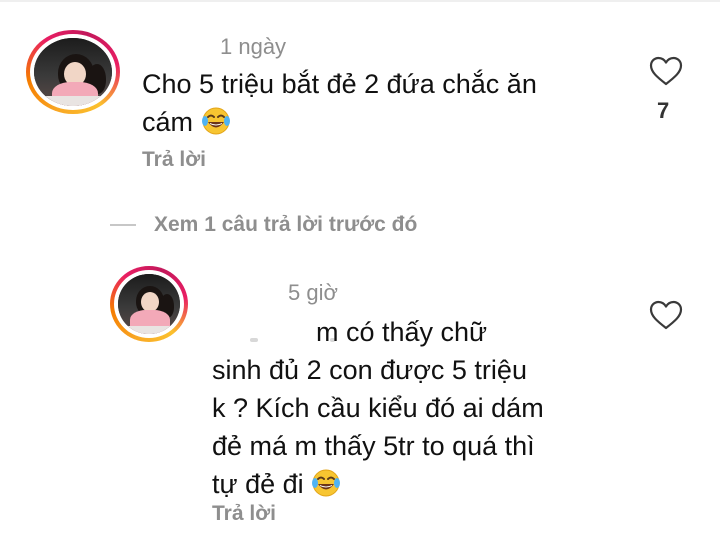 The height and width of the screenshot is (554, 720). Describe the element at coordinates (244, 514) in the screenshot. I see `comment-2-reply-button: Trả lời` at that location.